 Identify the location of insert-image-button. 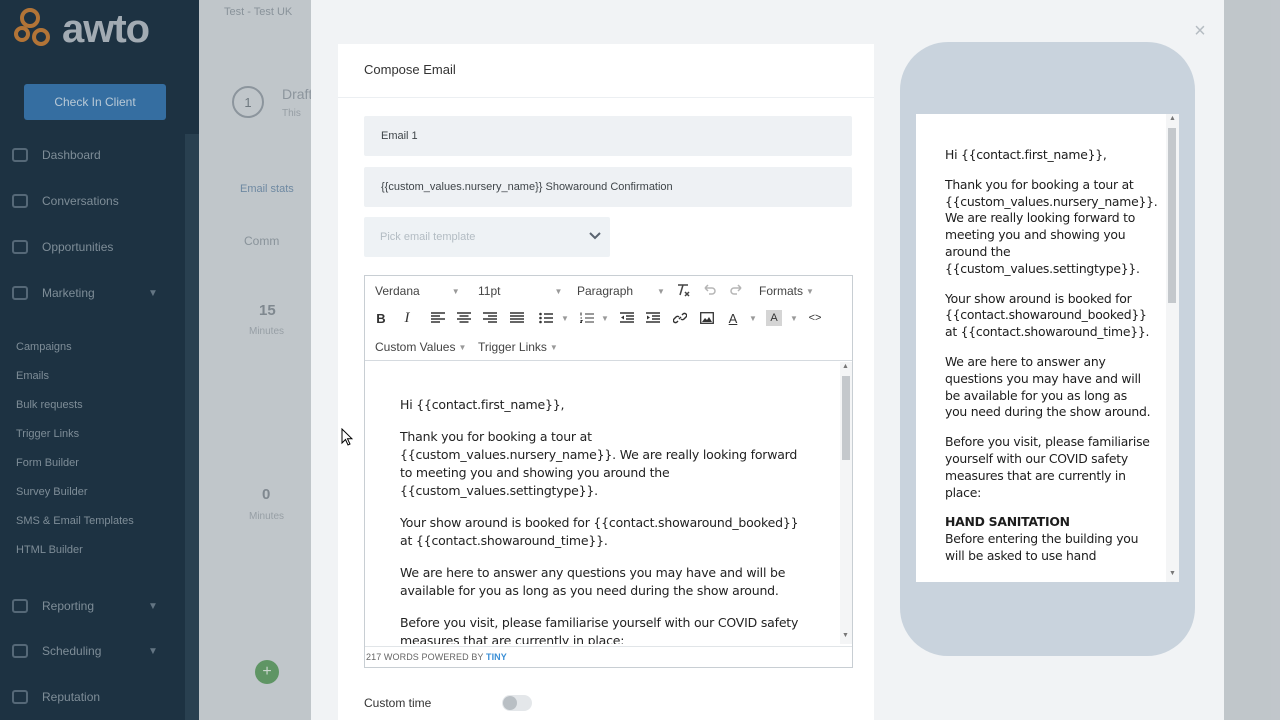
(707, 318).